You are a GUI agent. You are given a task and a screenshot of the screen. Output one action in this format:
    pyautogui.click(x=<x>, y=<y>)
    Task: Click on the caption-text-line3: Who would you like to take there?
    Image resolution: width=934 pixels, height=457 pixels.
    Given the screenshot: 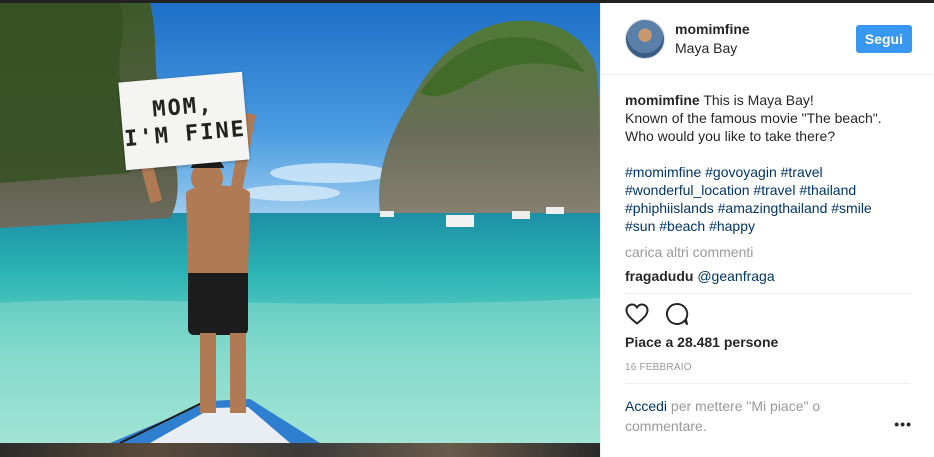 What is the action you would take?
    pyautogui.click(x=730, y=136)
    